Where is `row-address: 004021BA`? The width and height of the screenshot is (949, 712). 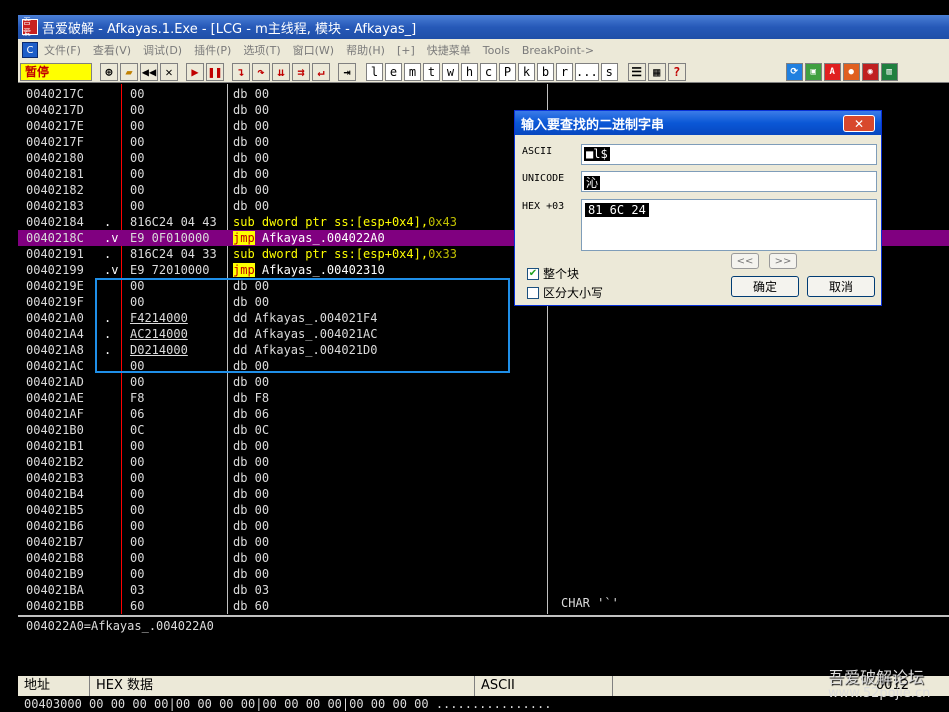
row-address: 004021BA is located at coordinates (55, 590).